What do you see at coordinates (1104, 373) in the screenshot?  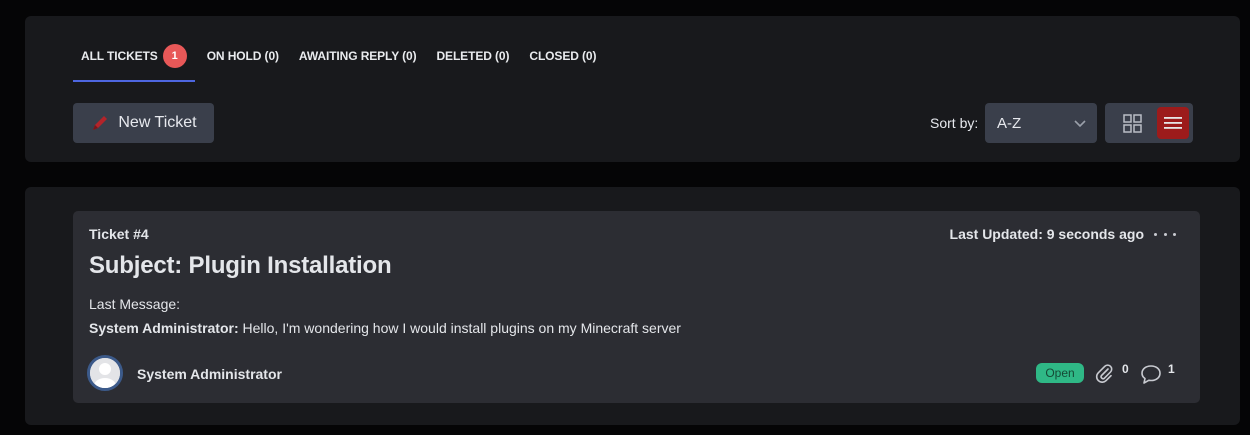 I see `paperclip-icon` at bounding box center [1104, 373].